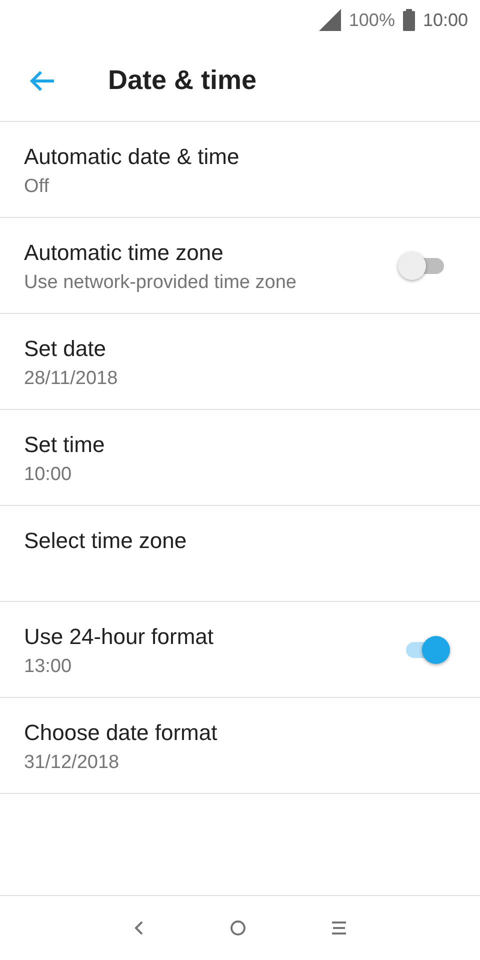  What do you see at coordinates (48, 667) in the screenshot?
I see `setting-summary: 13:00` at bounding box center [48, 667].